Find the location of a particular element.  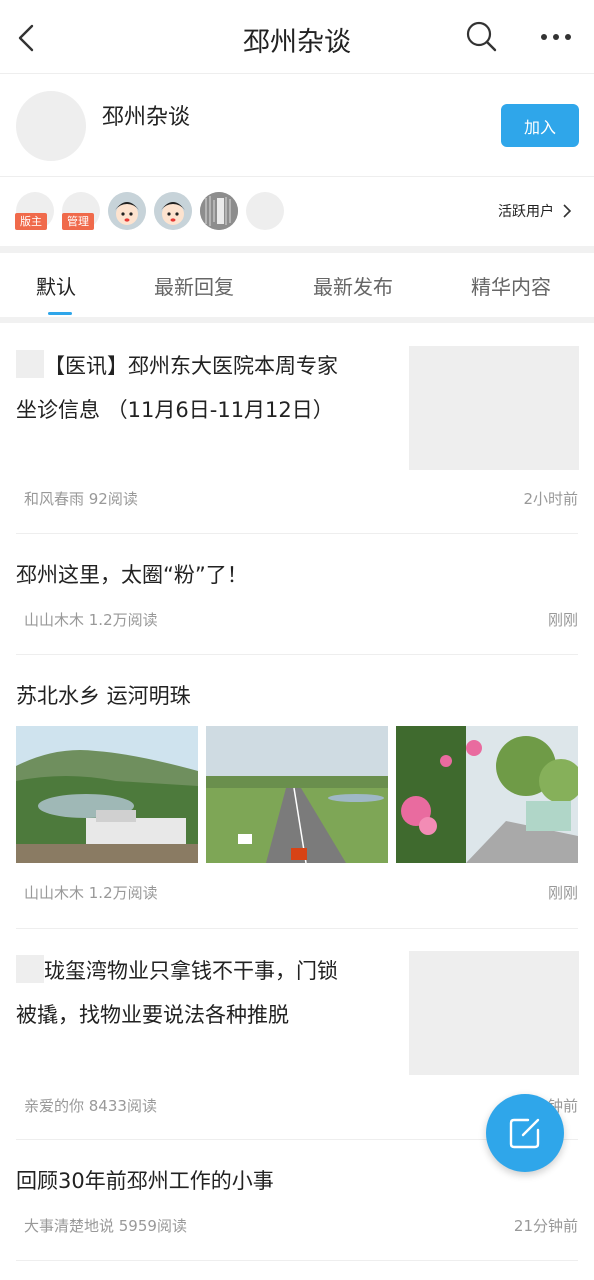

post-image-road is located at coordinates (297, 794).